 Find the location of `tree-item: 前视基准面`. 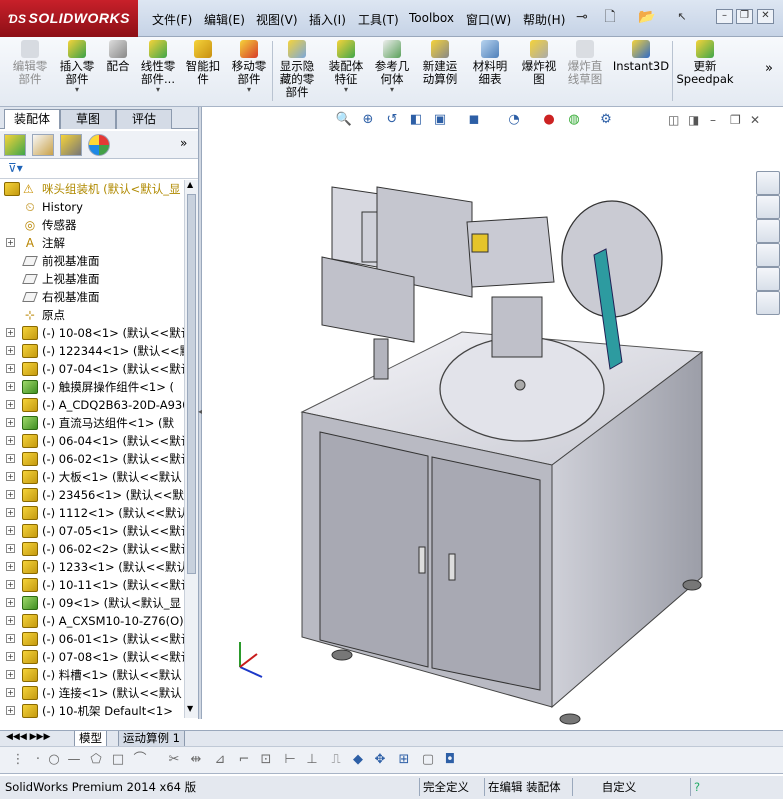

tree-item: 前视基准面 is located at coordinates (92, 261).